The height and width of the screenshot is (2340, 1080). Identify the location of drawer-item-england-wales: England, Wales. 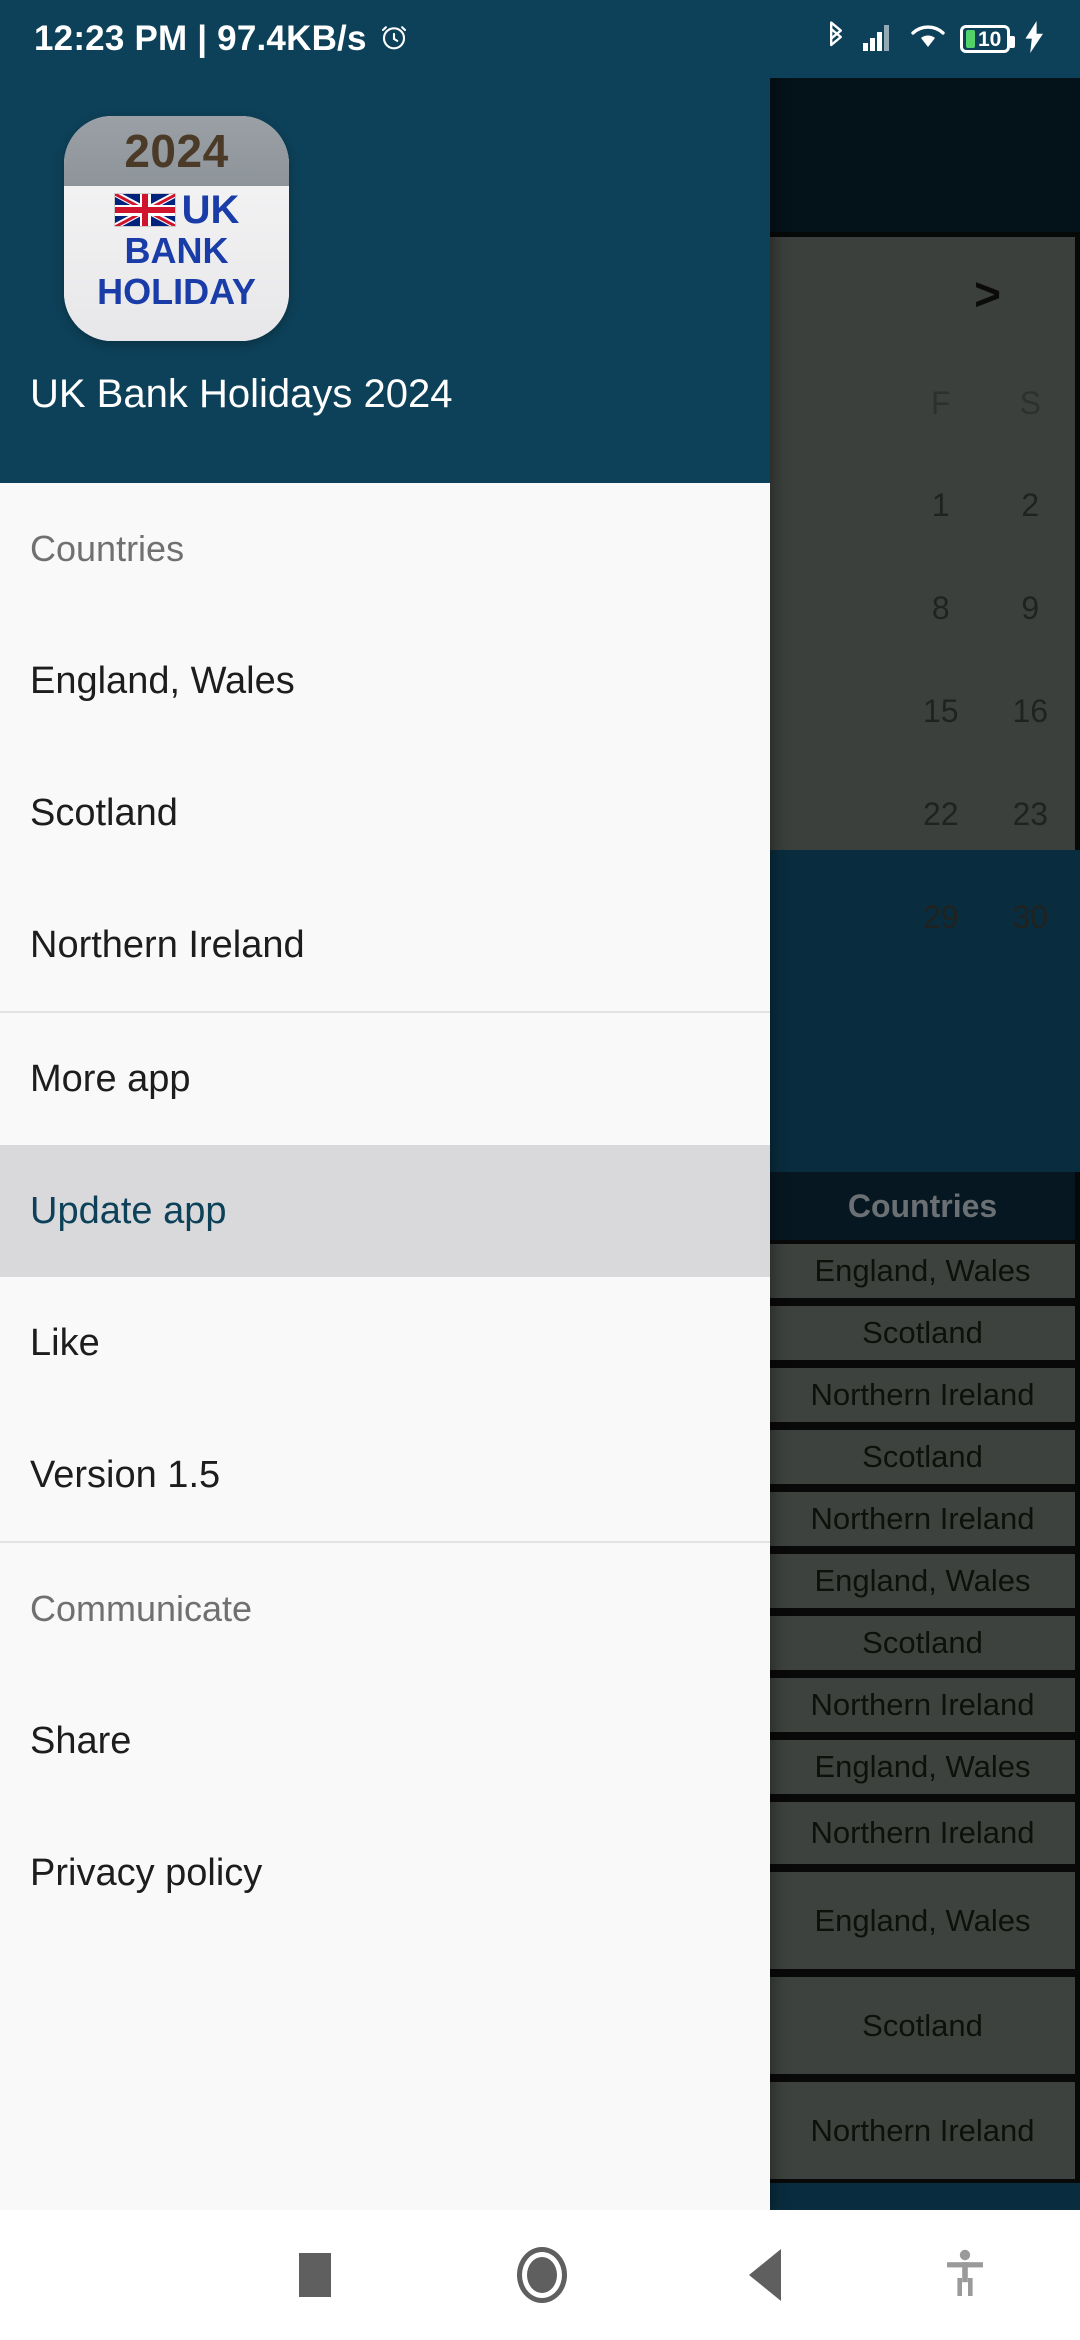
(385, 681).